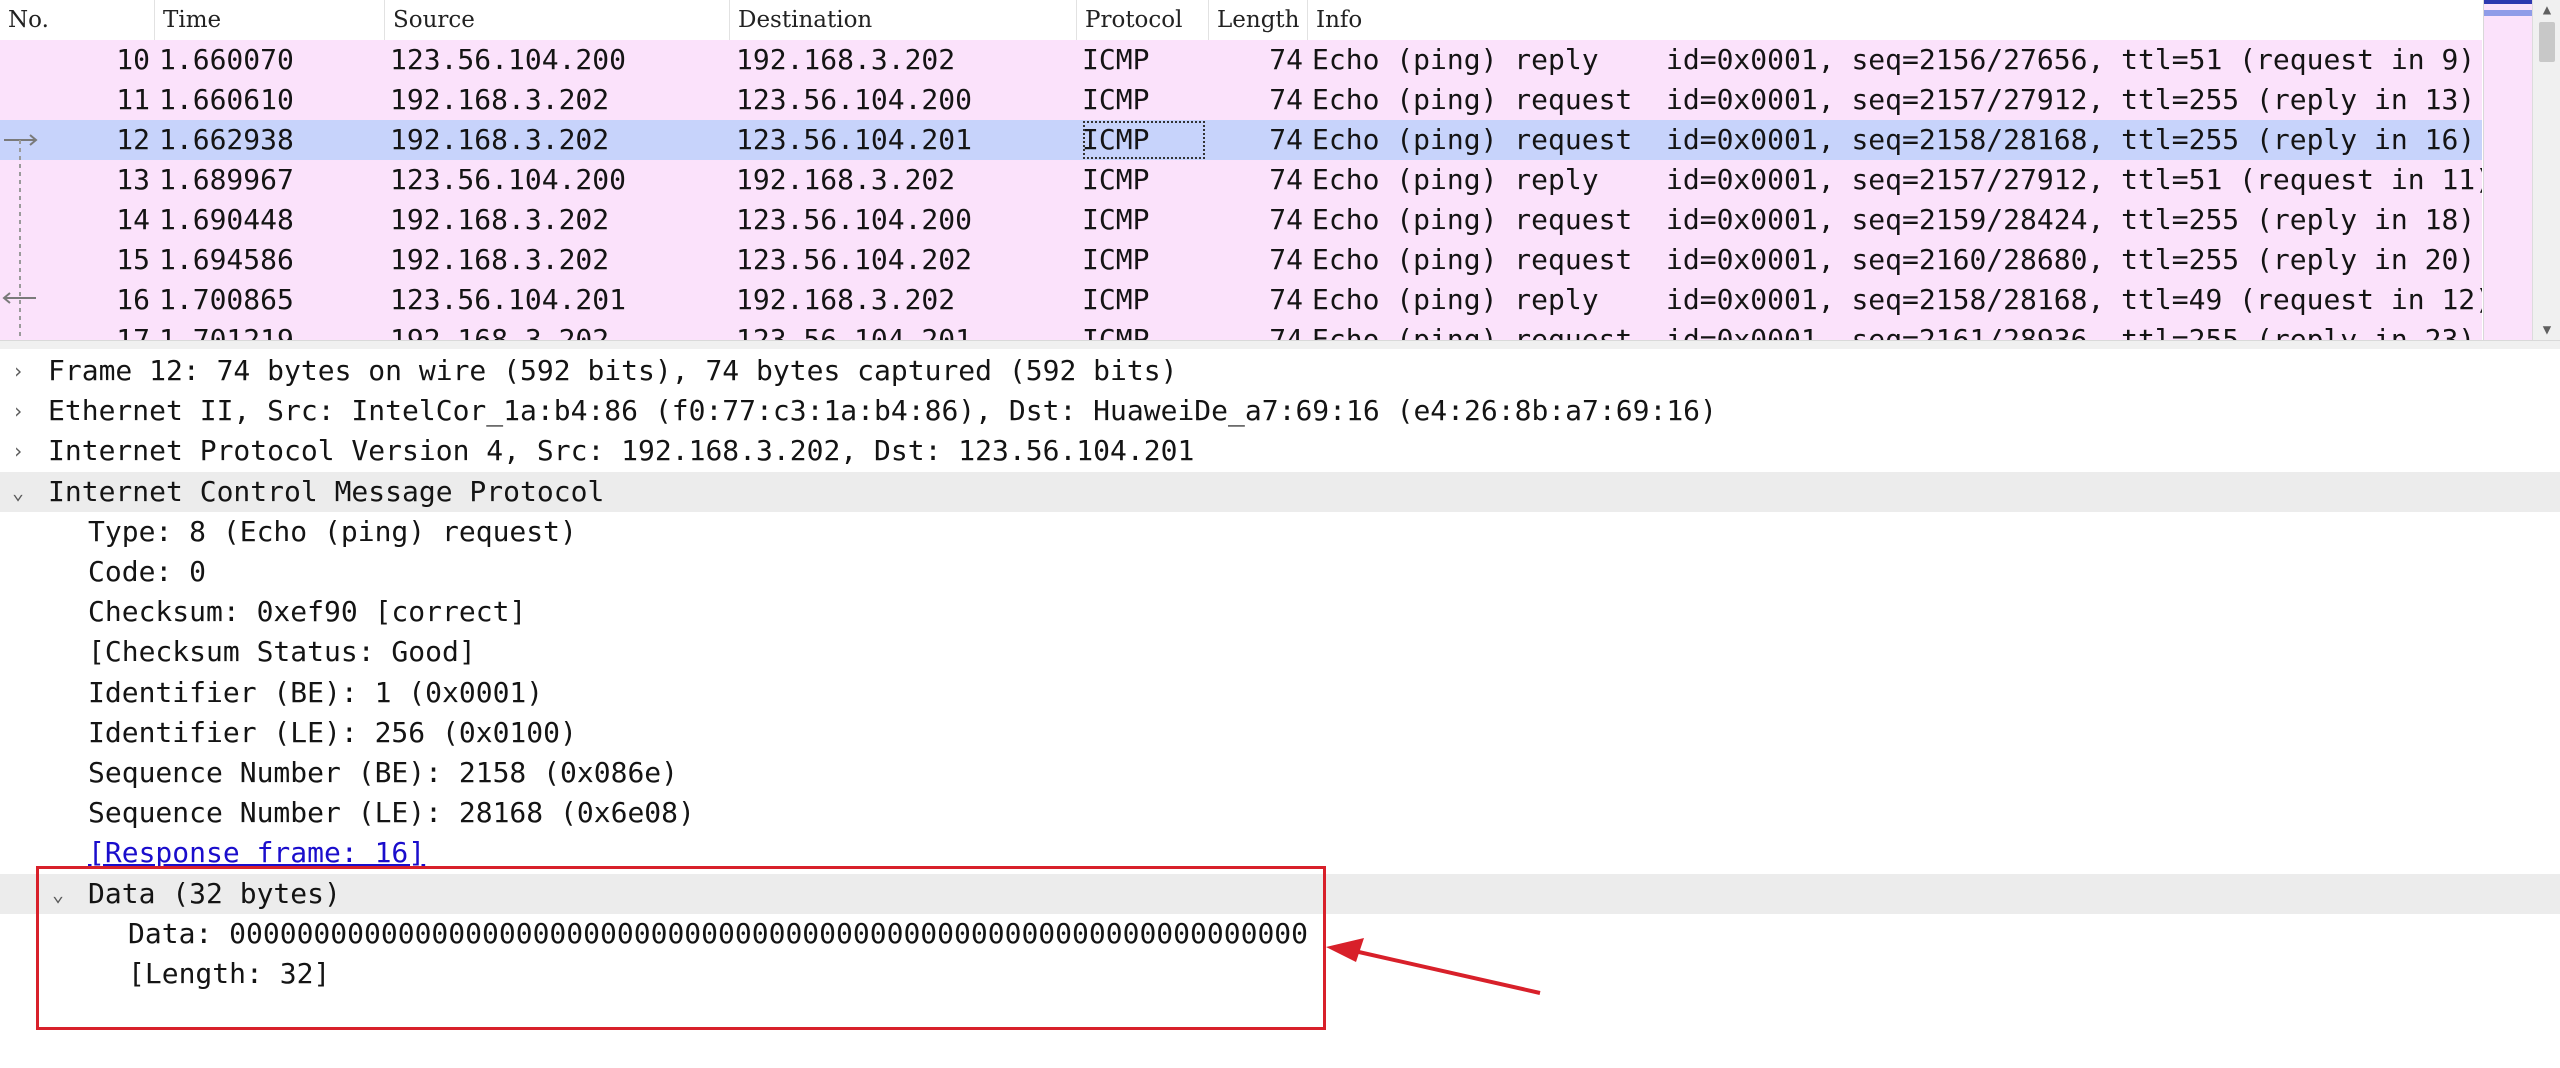  I want to click on detail-tree-item: ⌄ Internet Control Message Protocol, so click(1280, 491).